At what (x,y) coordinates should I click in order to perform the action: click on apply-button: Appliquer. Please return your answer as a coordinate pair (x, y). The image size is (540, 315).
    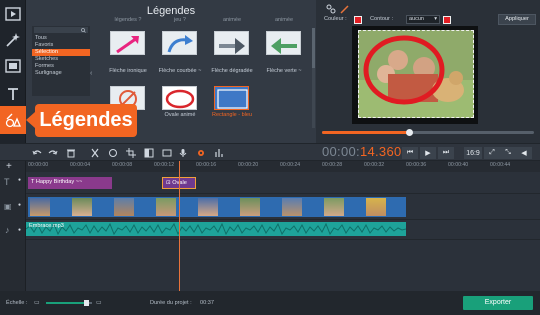
    Looking at the image, I should click on (517, 19).